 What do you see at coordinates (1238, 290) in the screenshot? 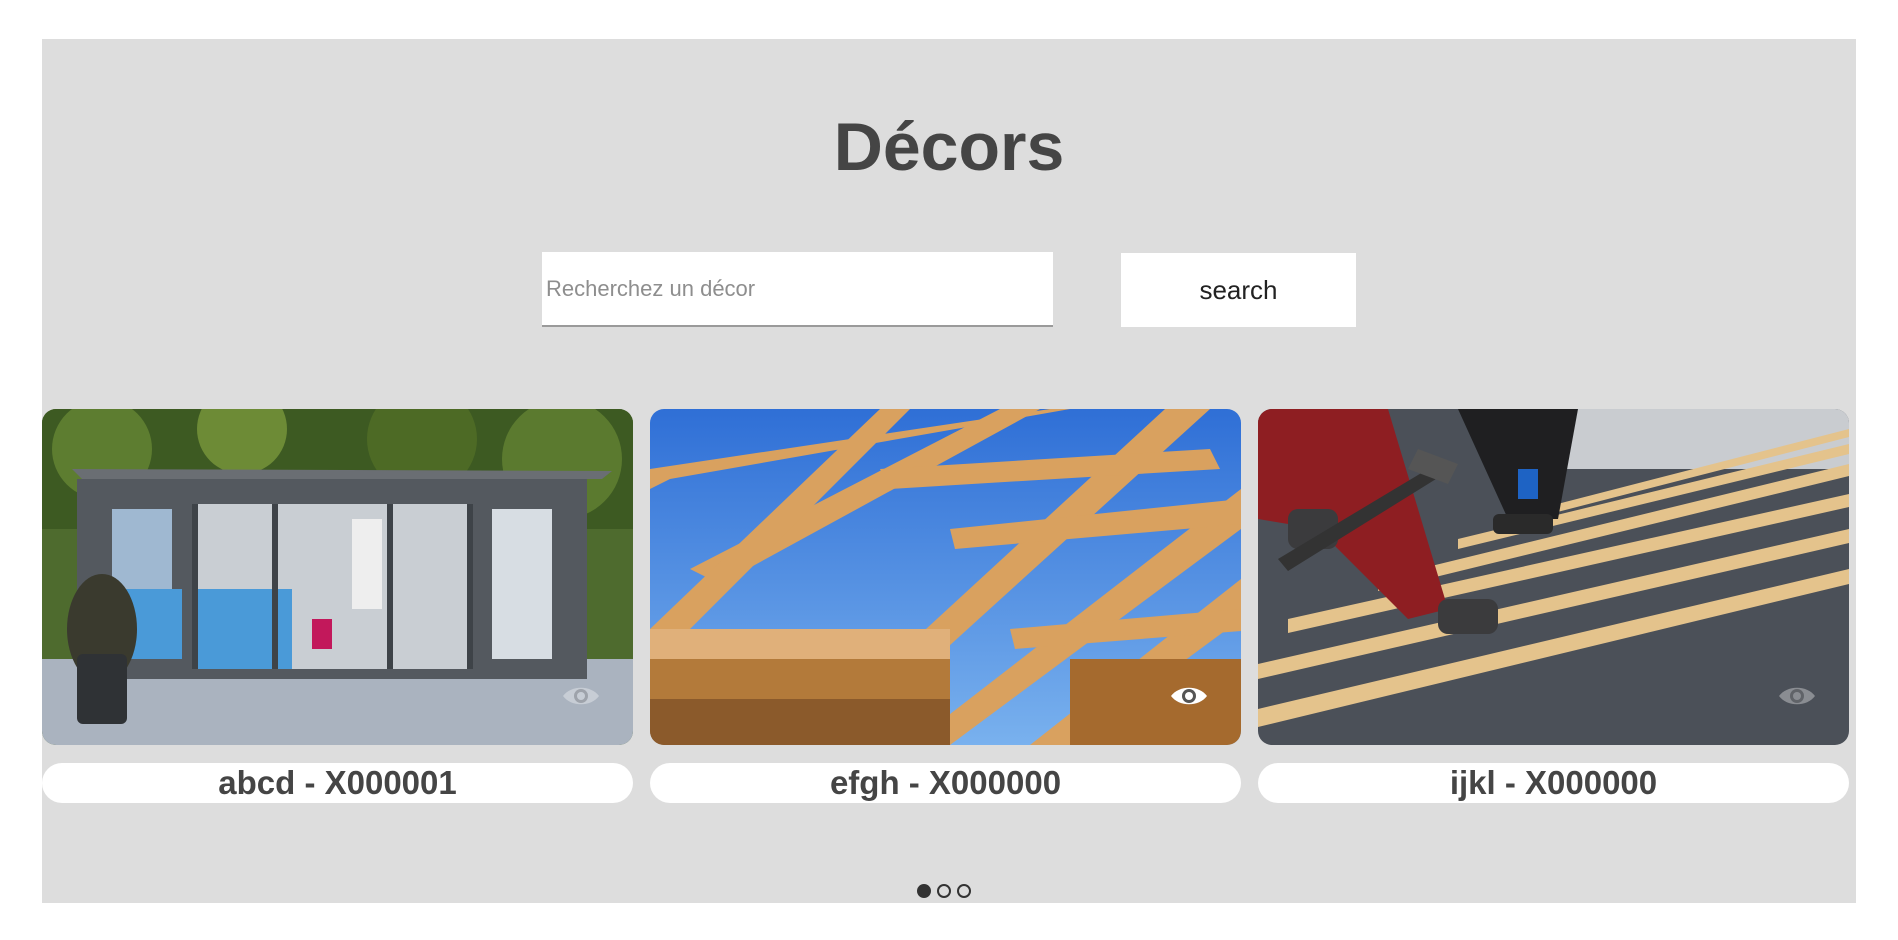
I see `search-button: search` at bounding box center [1238, 290].